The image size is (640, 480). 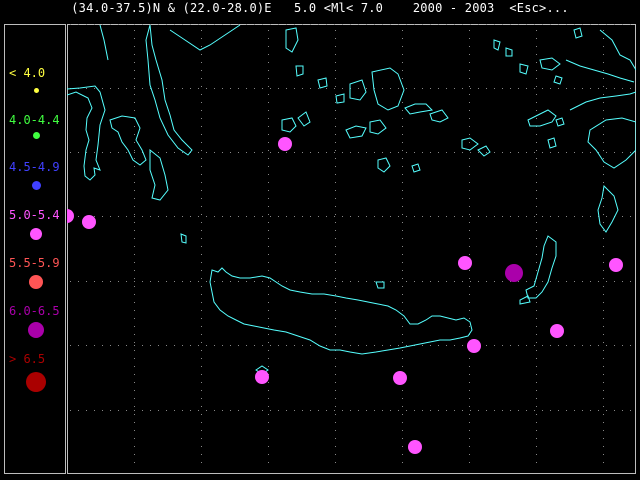 I want to click on coast-argolis, so click(x=159, y=174).